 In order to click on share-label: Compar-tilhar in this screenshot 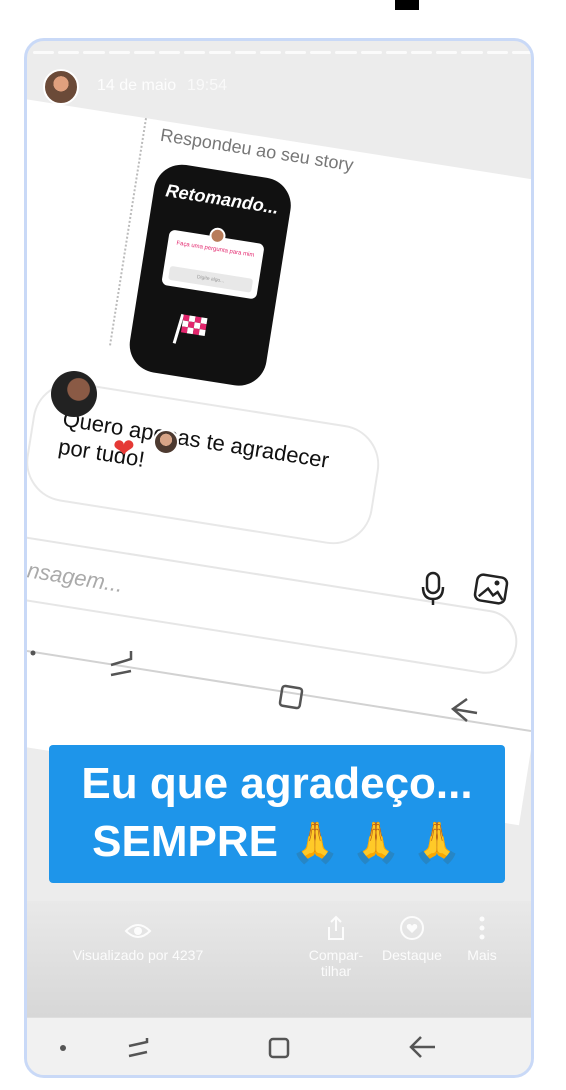, I will do `click(336, 963)`.